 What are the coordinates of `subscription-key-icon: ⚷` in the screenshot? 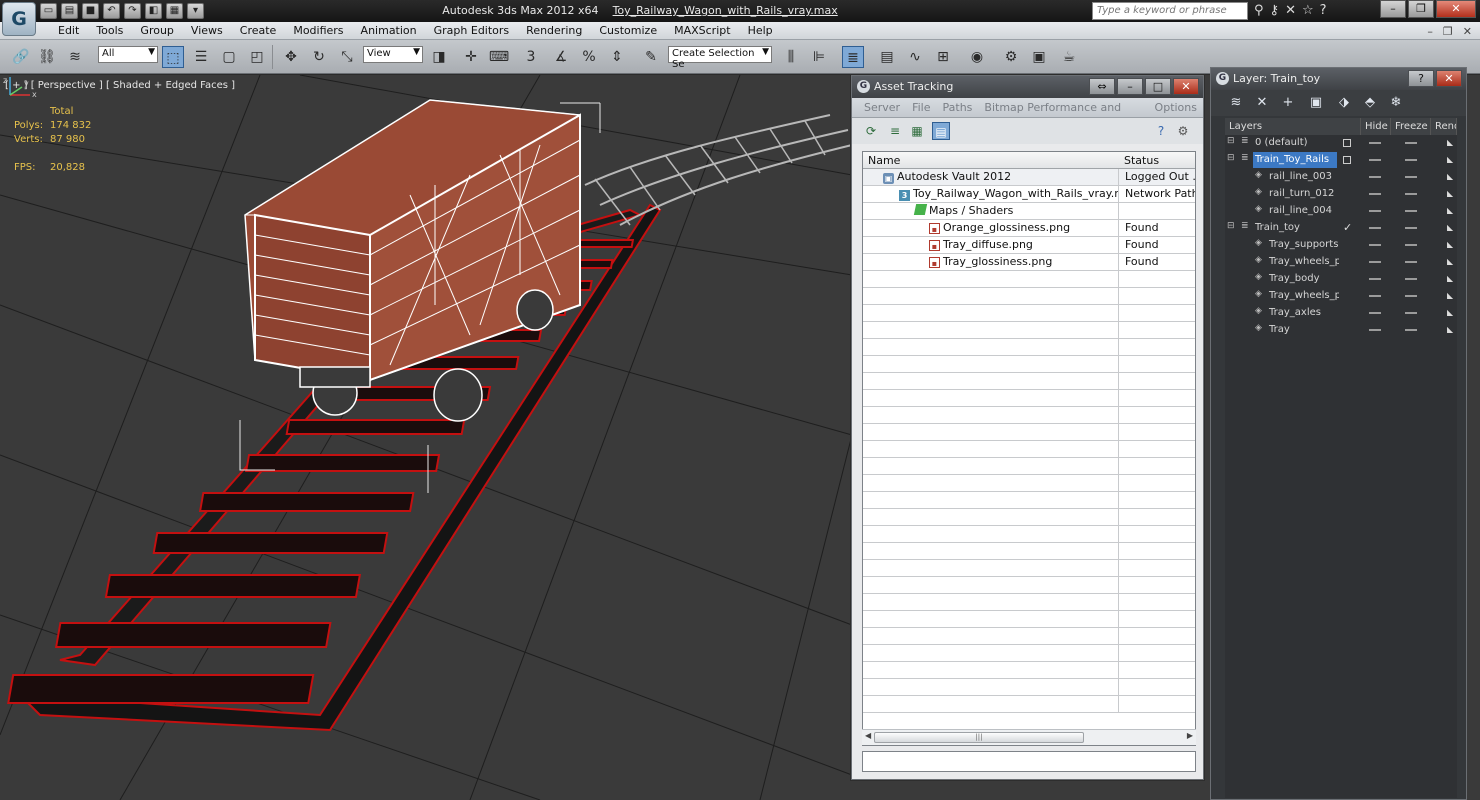 It's located at (1275, 10).